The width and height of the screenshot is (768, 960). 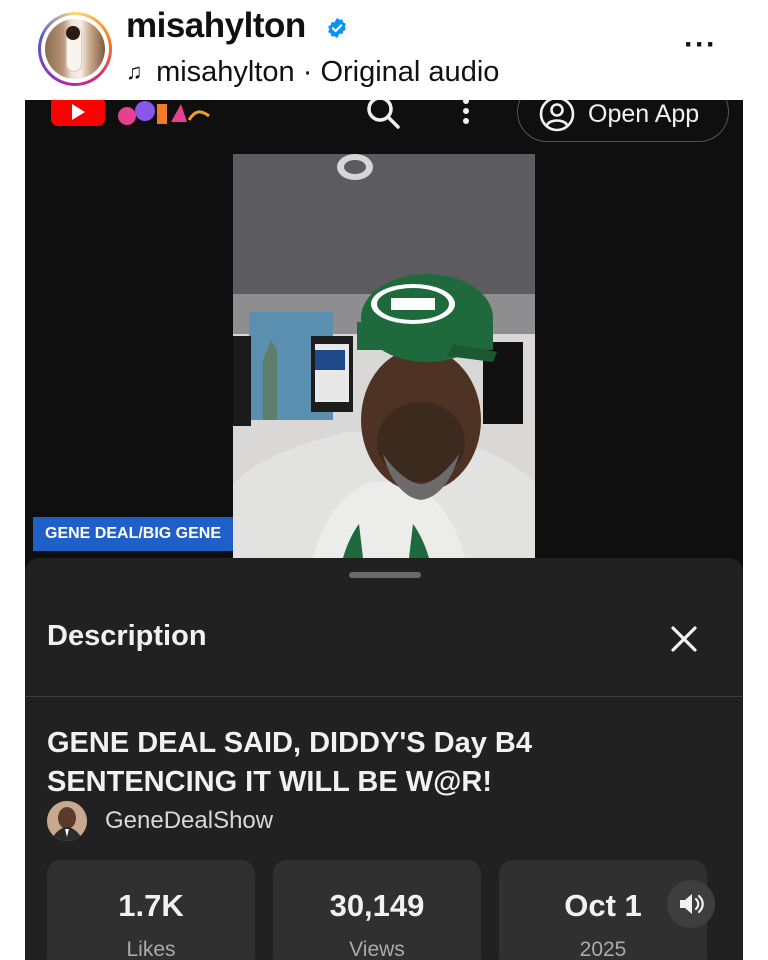 What do you see at coordinates (603, 949) in the screenshot?
I see `upload-year: 2025` at bounding box center [603, 949].